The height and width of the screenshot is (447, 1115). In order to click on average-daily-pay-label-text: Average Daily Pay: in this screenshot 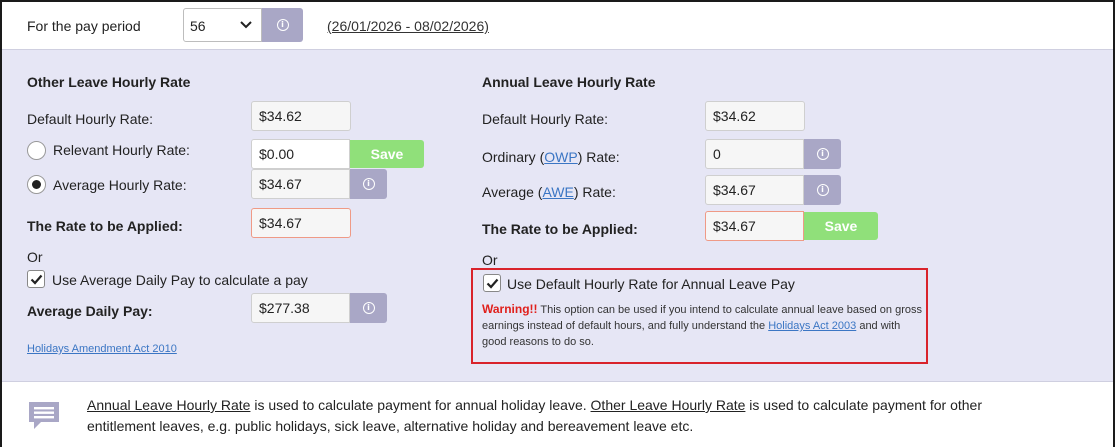, I will do `click(90, 311)`.